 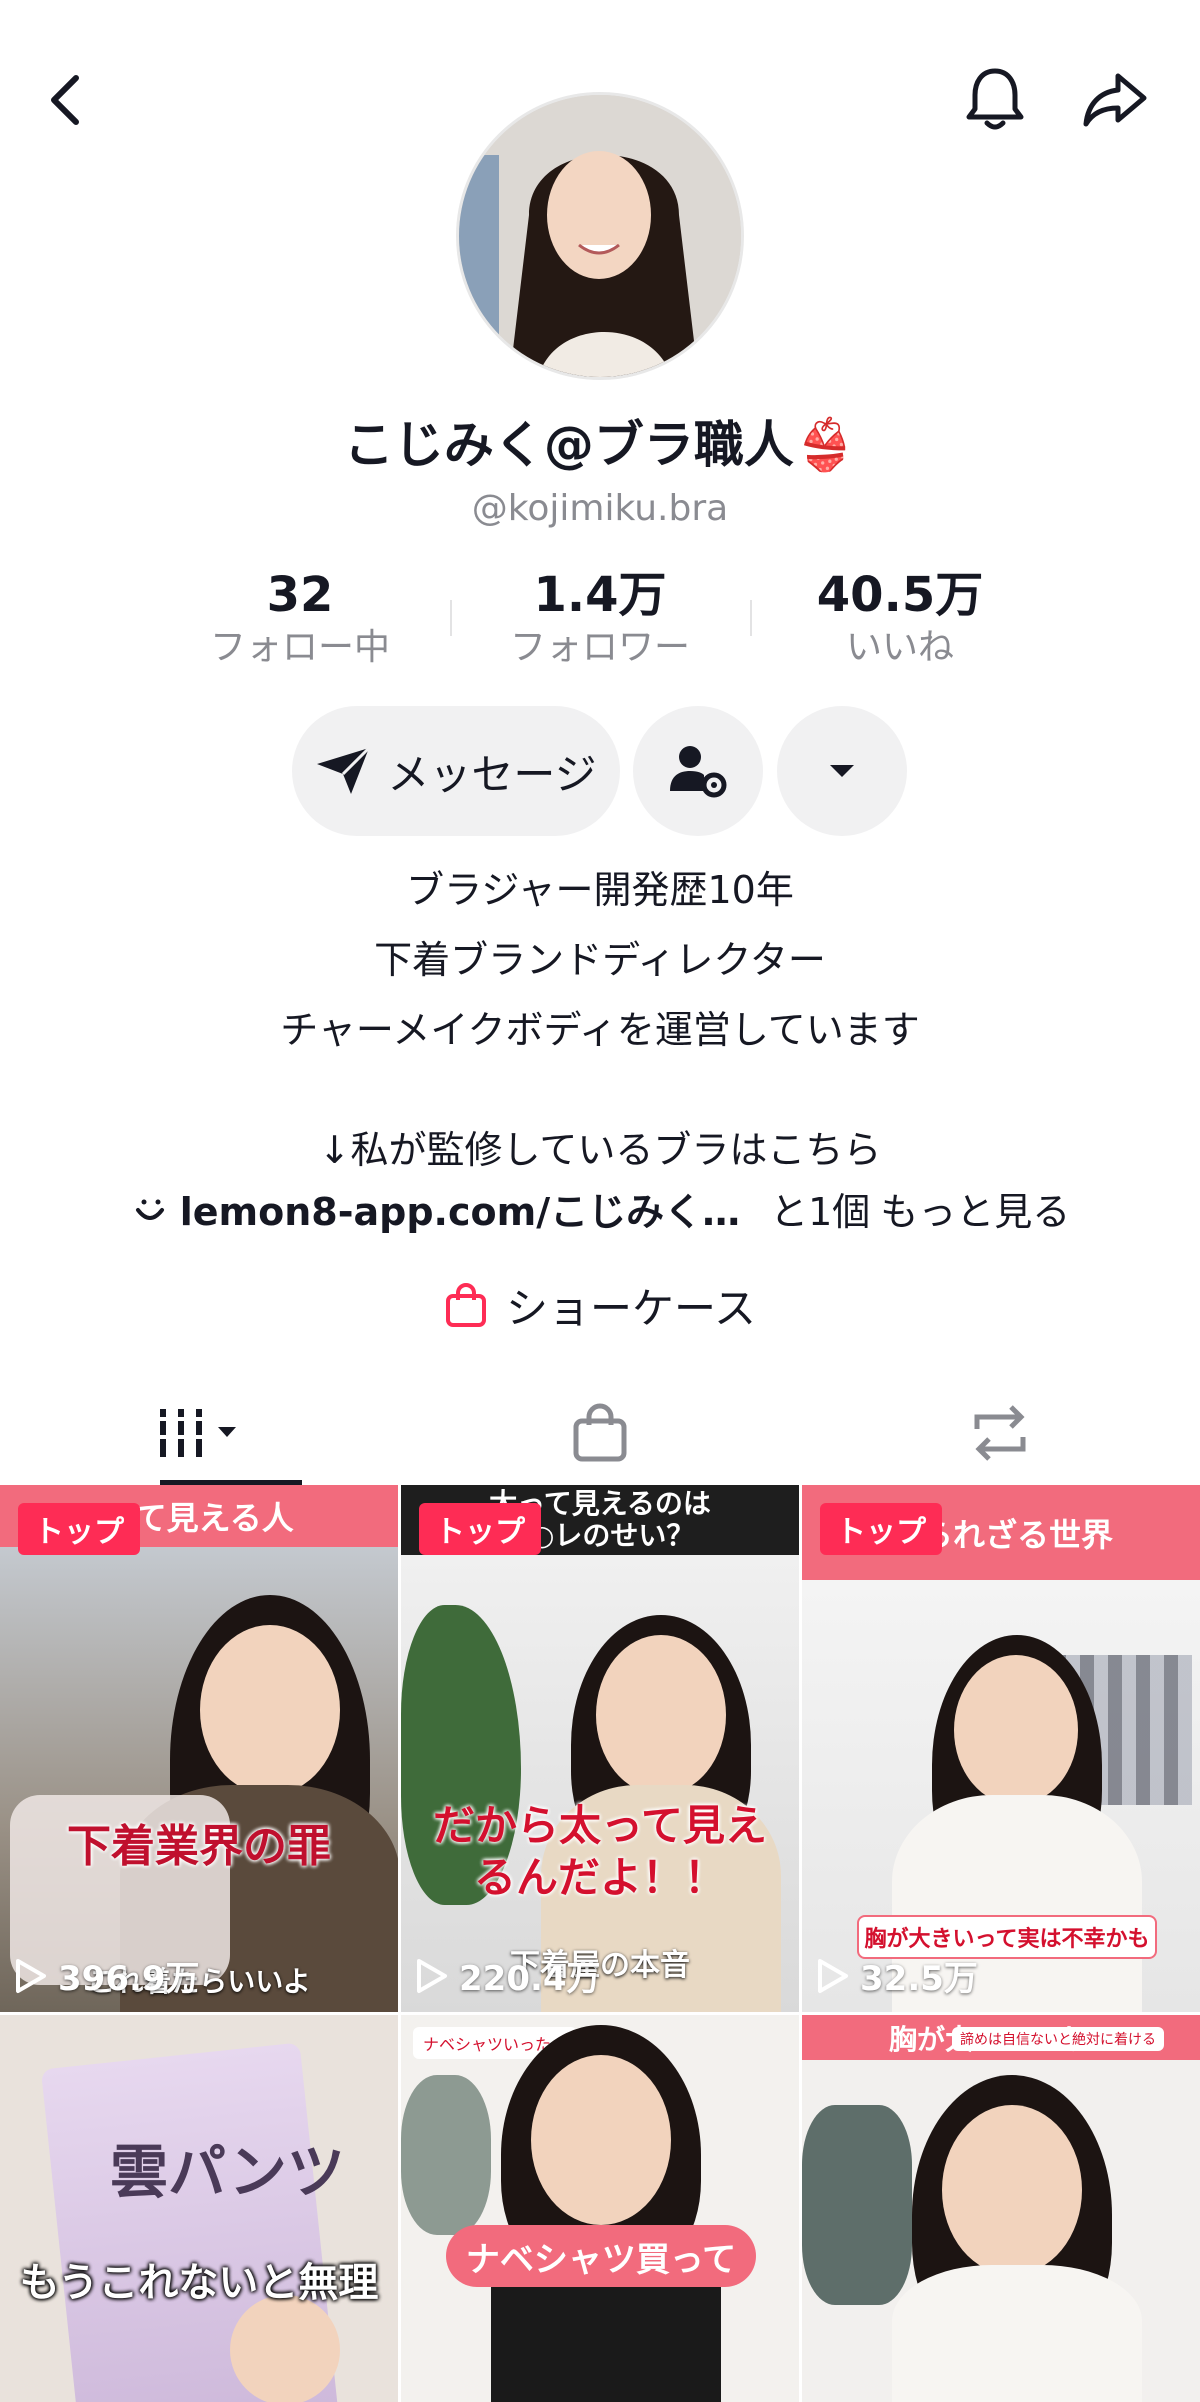 What do you see at coordinates (530, 1979) in the screenshot?
I see `view-count-text: 220.4万` at bounding box center [530, 1979].